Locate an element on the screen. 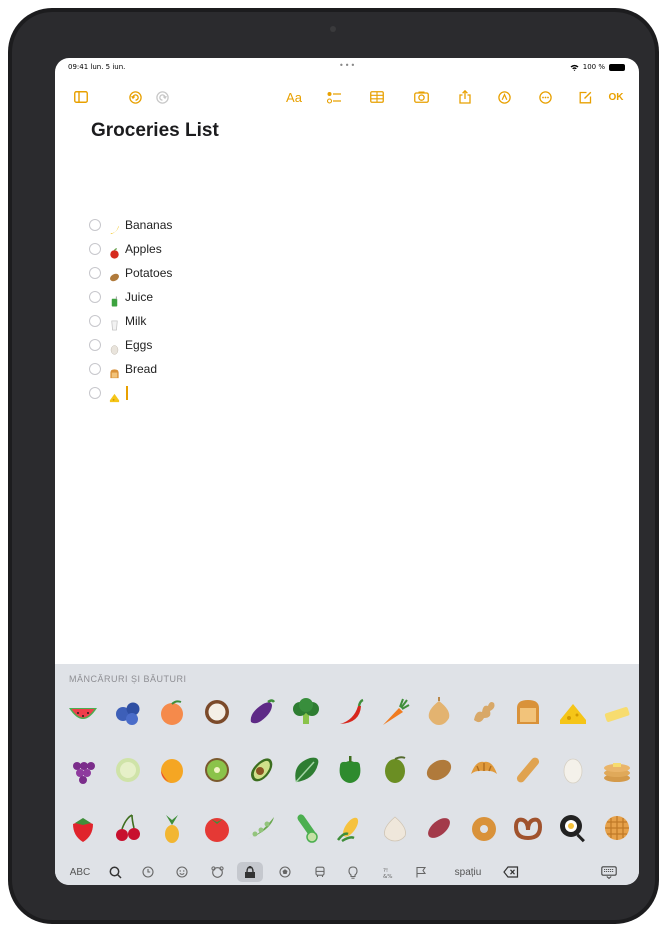 The width and height of the screenshot is (667, 932). item-label: Bananas is located at coordinates (149, 225).